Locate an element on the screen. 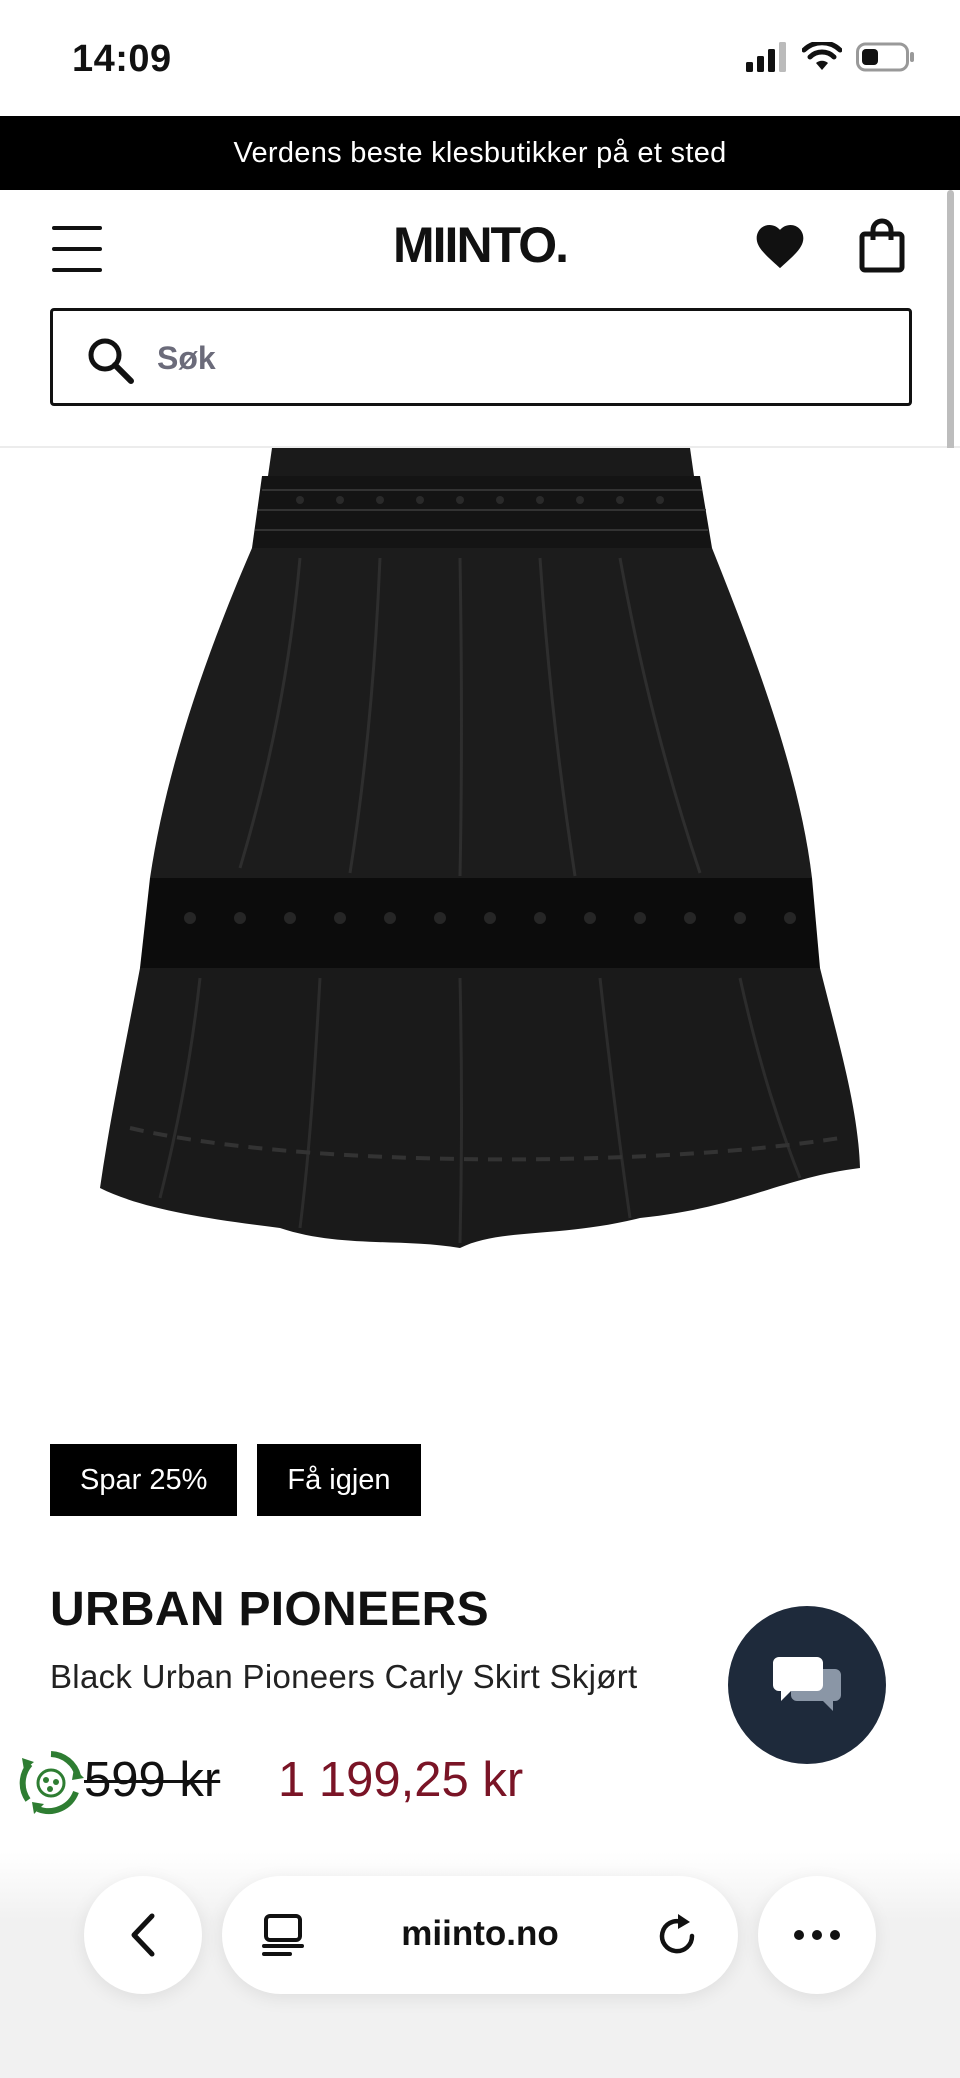  product-badges: Spar 25% Få igjen is located at coordinates (235, 1480).